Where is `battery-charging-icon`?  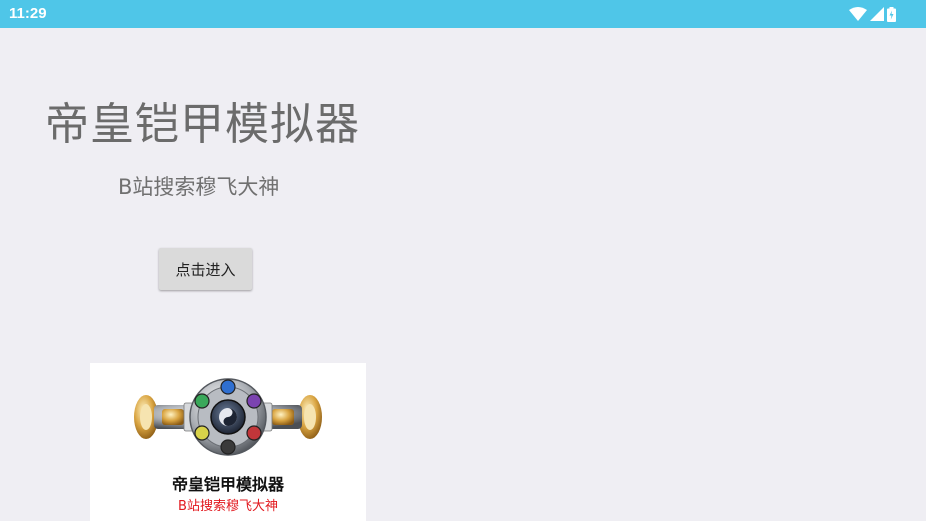 battery-charging-icon is located at coordinates (891, 14).